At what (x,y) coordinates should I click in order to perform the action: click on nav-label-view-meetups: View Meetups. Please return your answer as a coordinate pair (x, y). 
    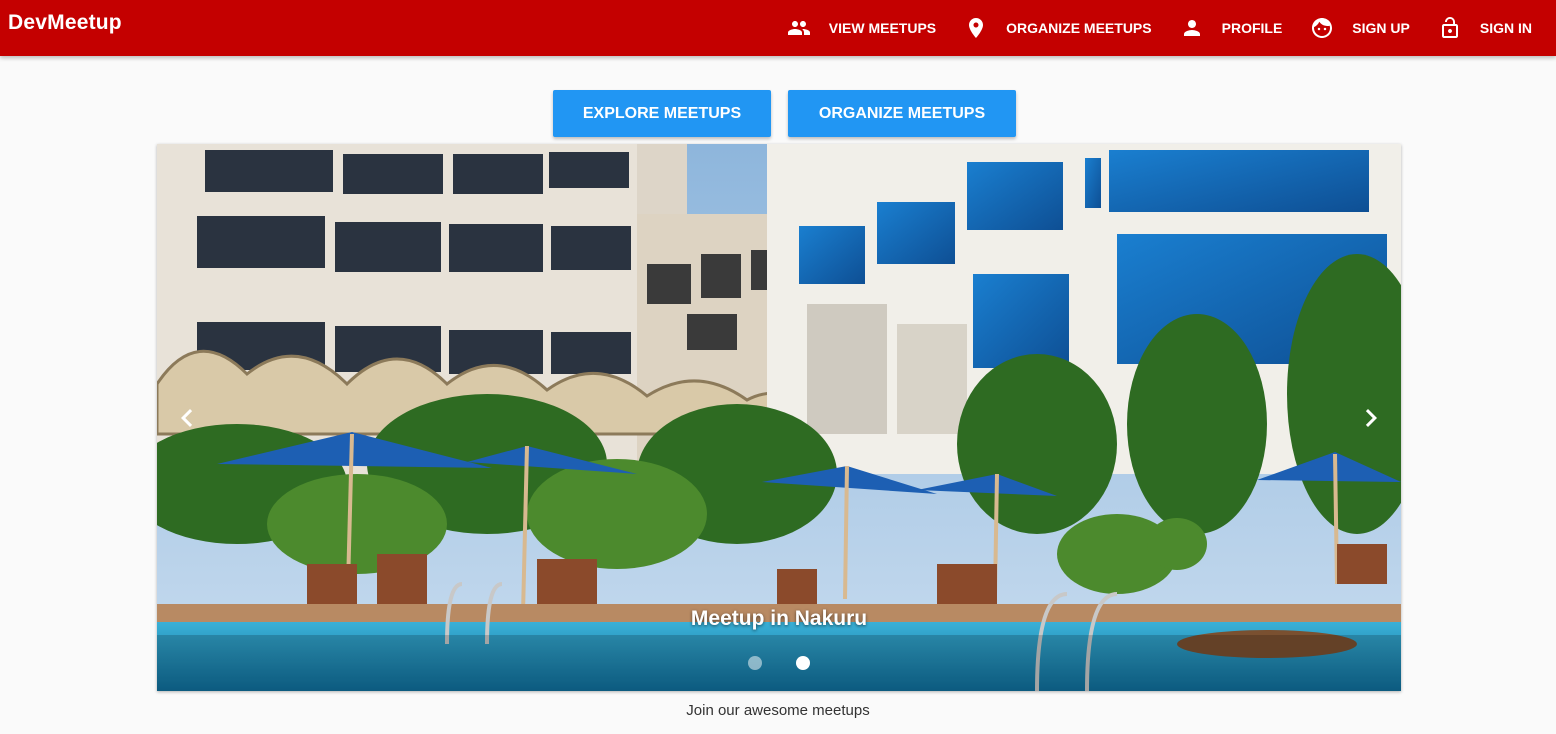
    Looking at the image, I should click on (882, 28).